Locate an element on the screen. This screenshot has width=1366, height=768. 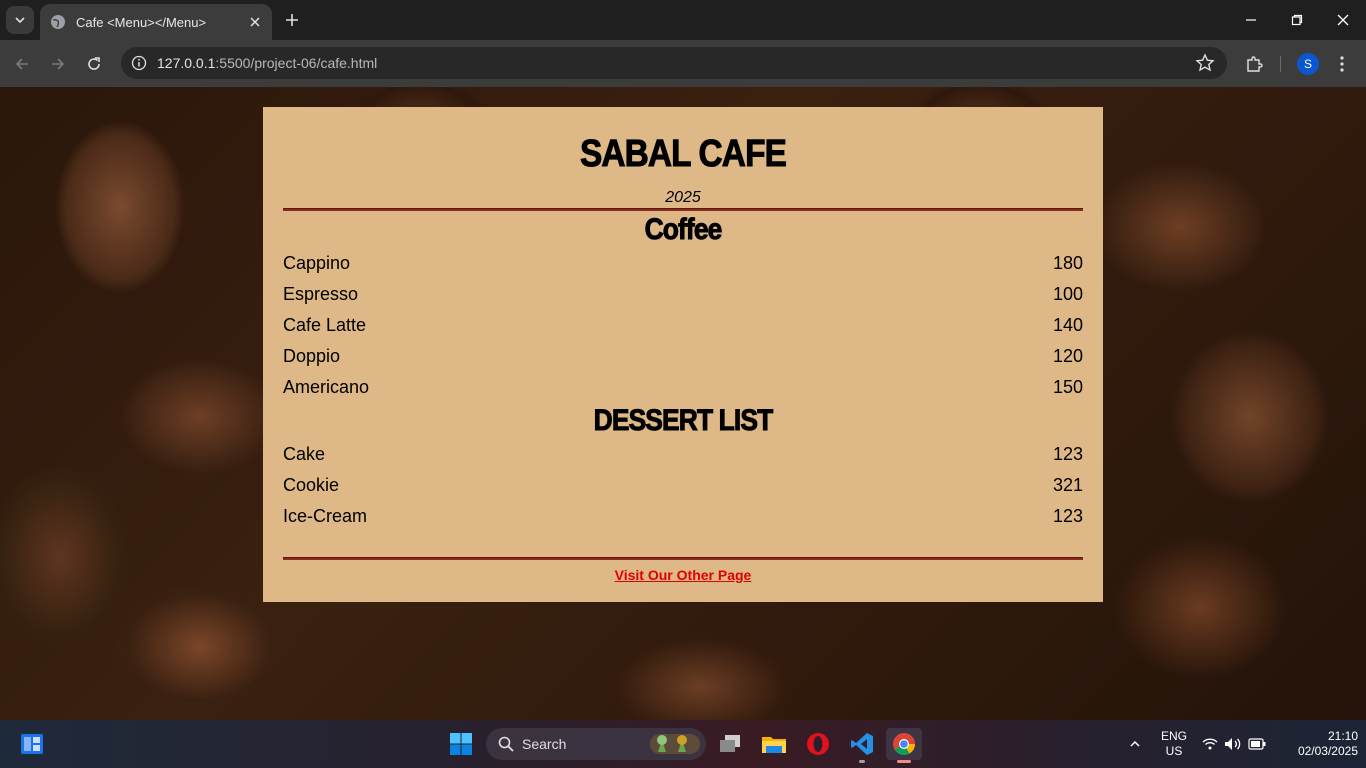
close-icon is located at coordinates (1343, 20).